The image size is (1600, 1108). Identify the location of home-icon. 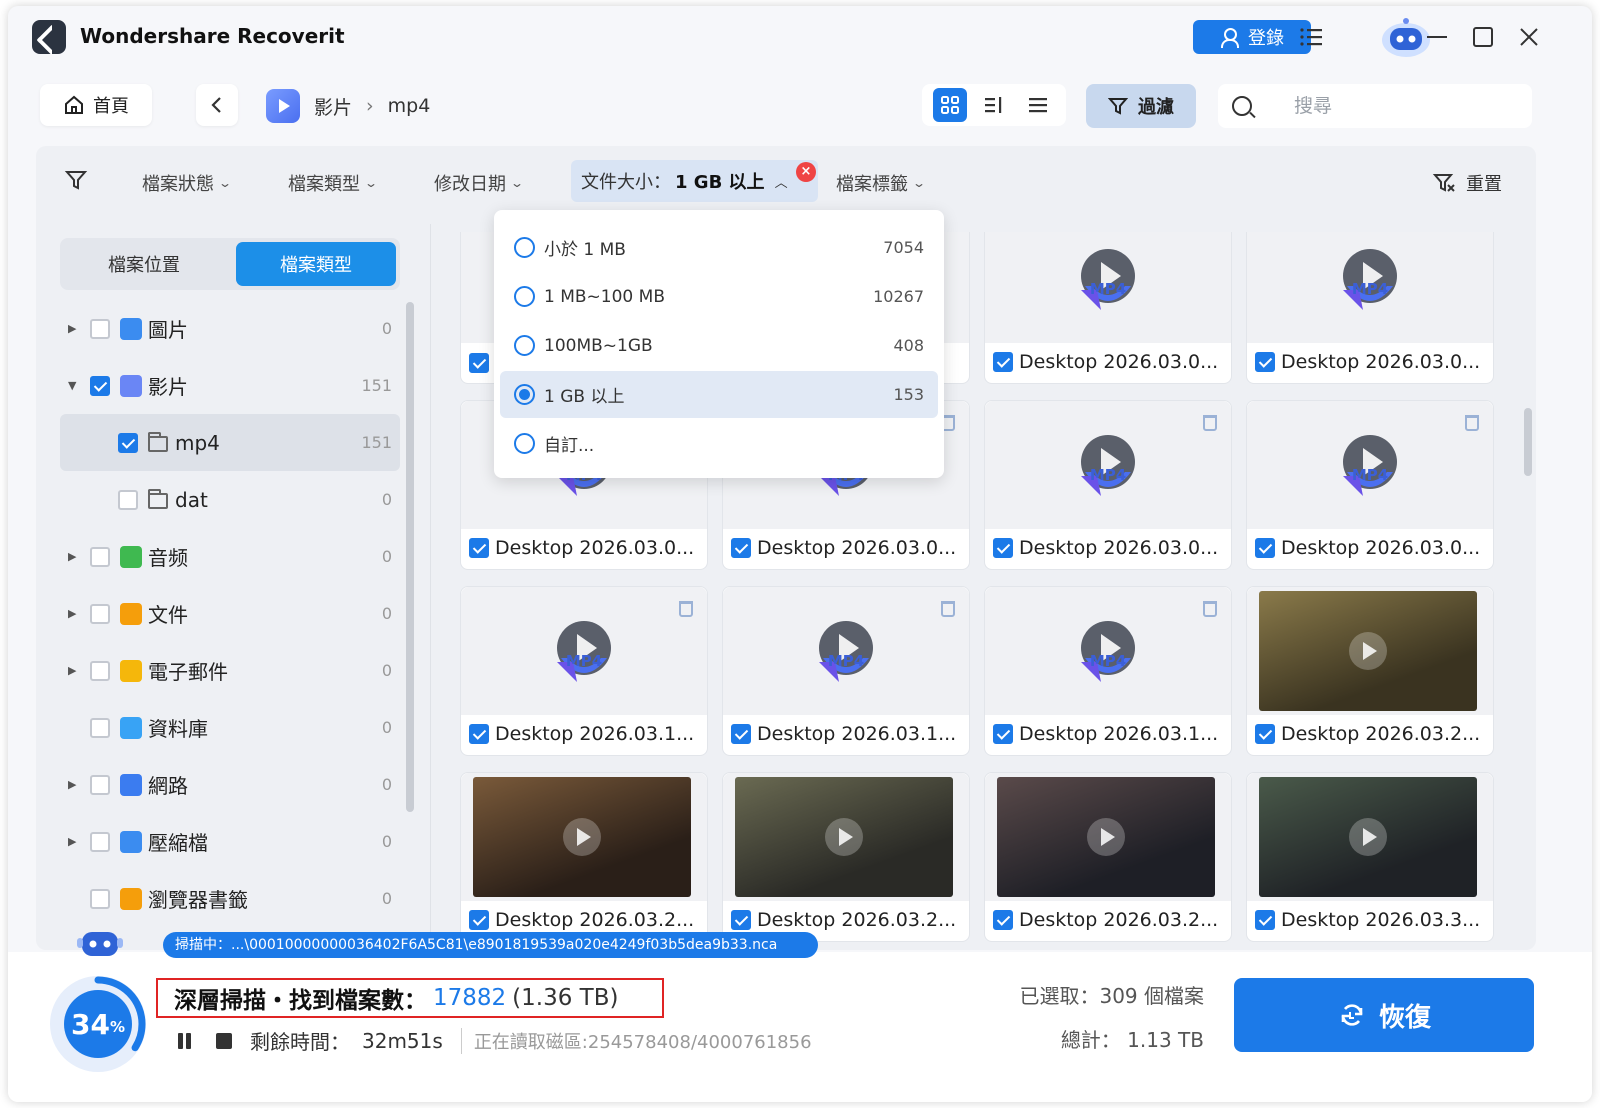
(74, 104).